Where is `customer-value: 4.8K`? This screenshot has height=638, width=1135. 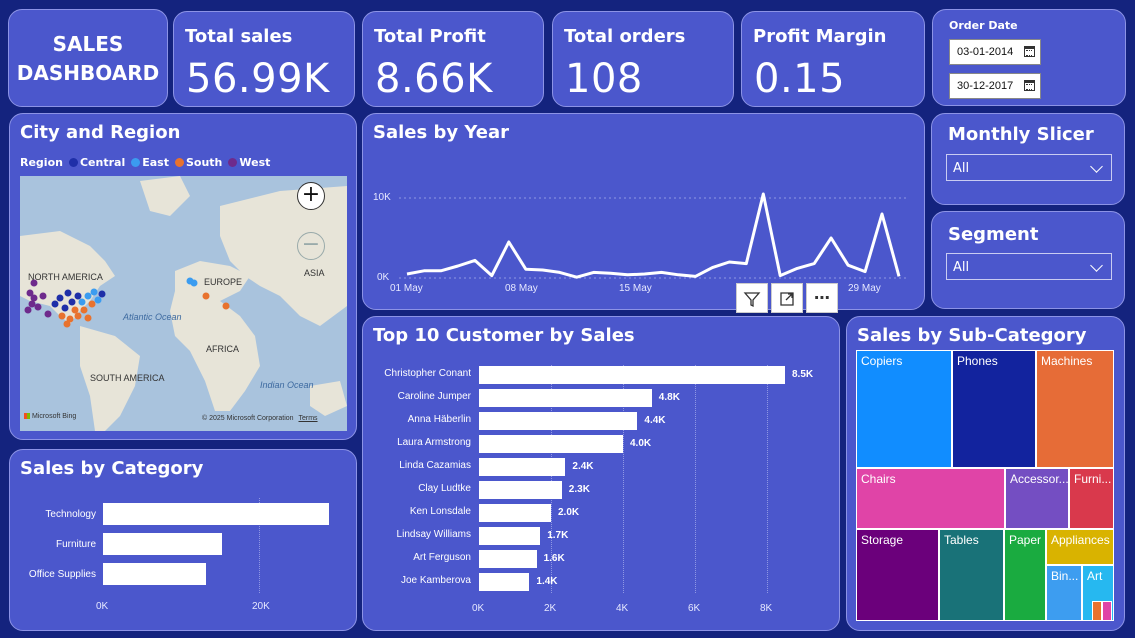 customer-value: 4.8K is located at coordinates (669, 397).